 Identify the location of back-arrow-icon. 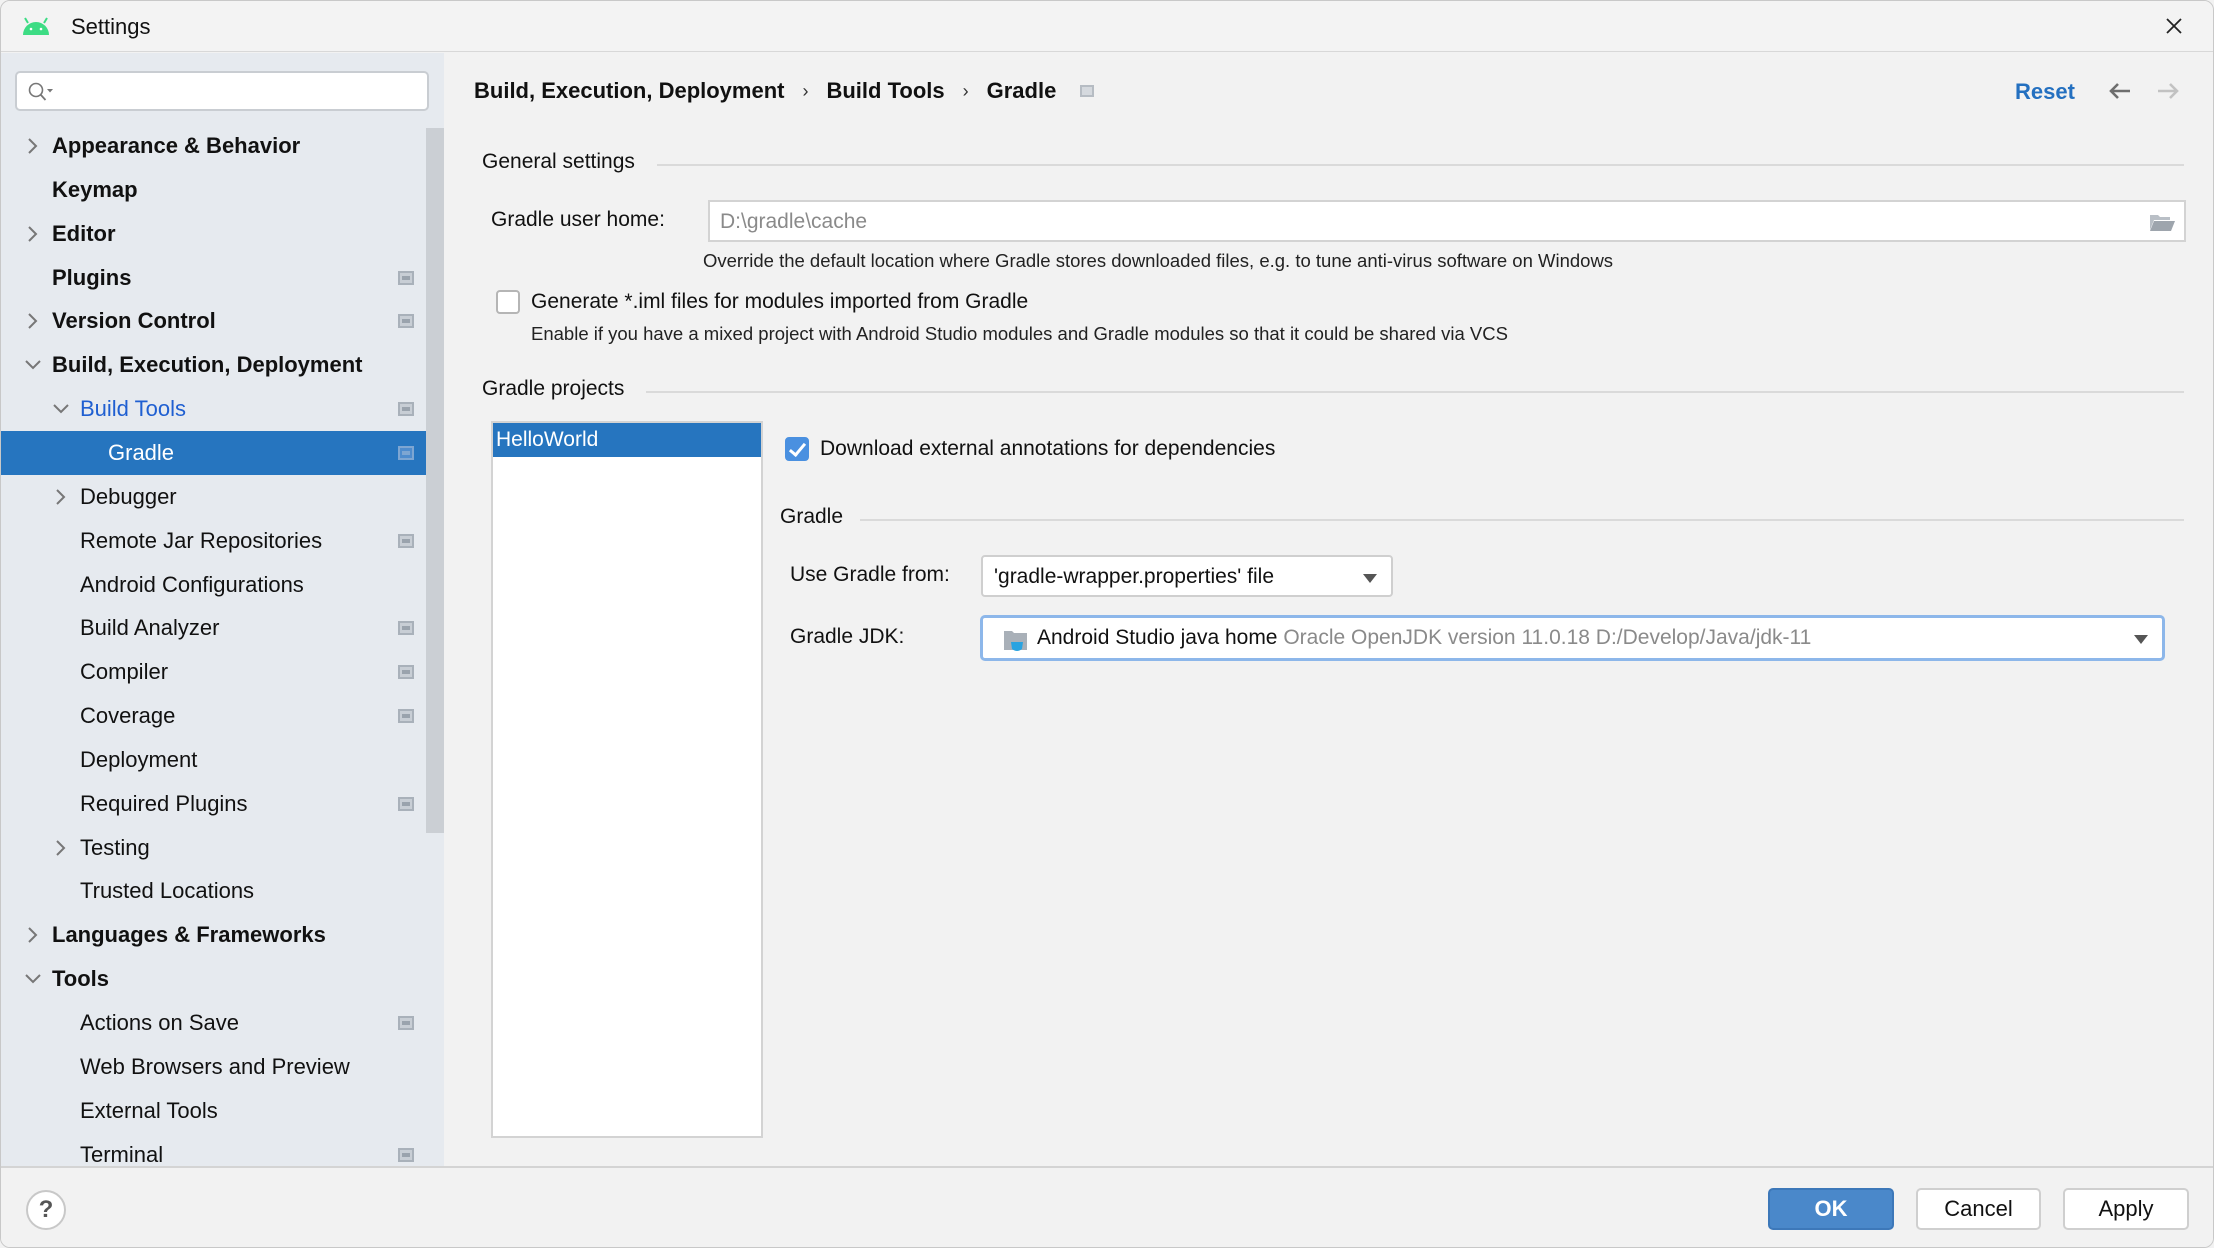
(2120, 91).